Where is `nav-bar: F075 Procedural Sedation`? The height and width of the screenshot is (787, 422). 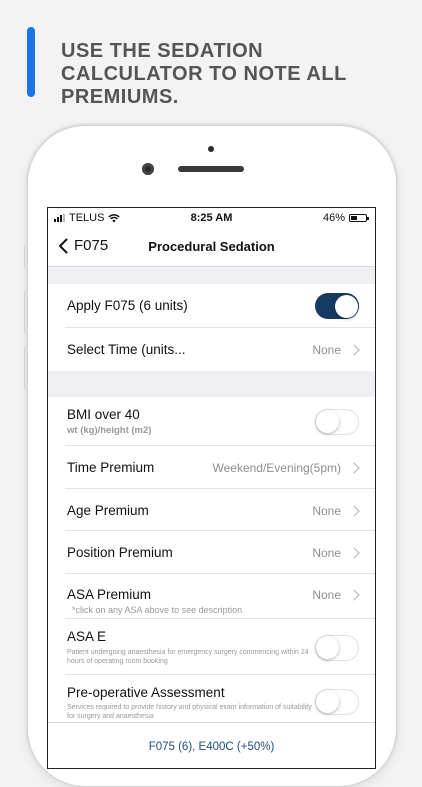 nav-bar: F075 Procedural Sedation is located at coordinates (211, 247).